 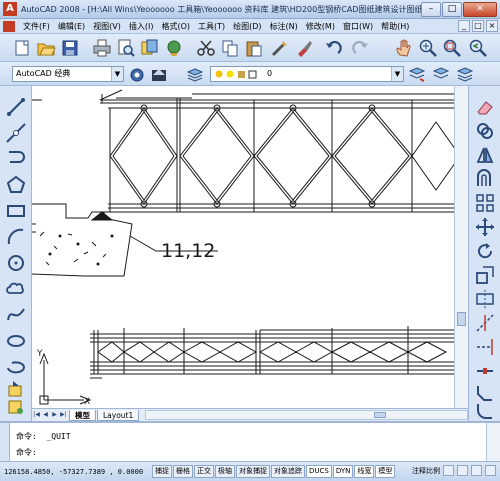 I want to click on menu-help: 帮助(H), so click(x=395, y=26).